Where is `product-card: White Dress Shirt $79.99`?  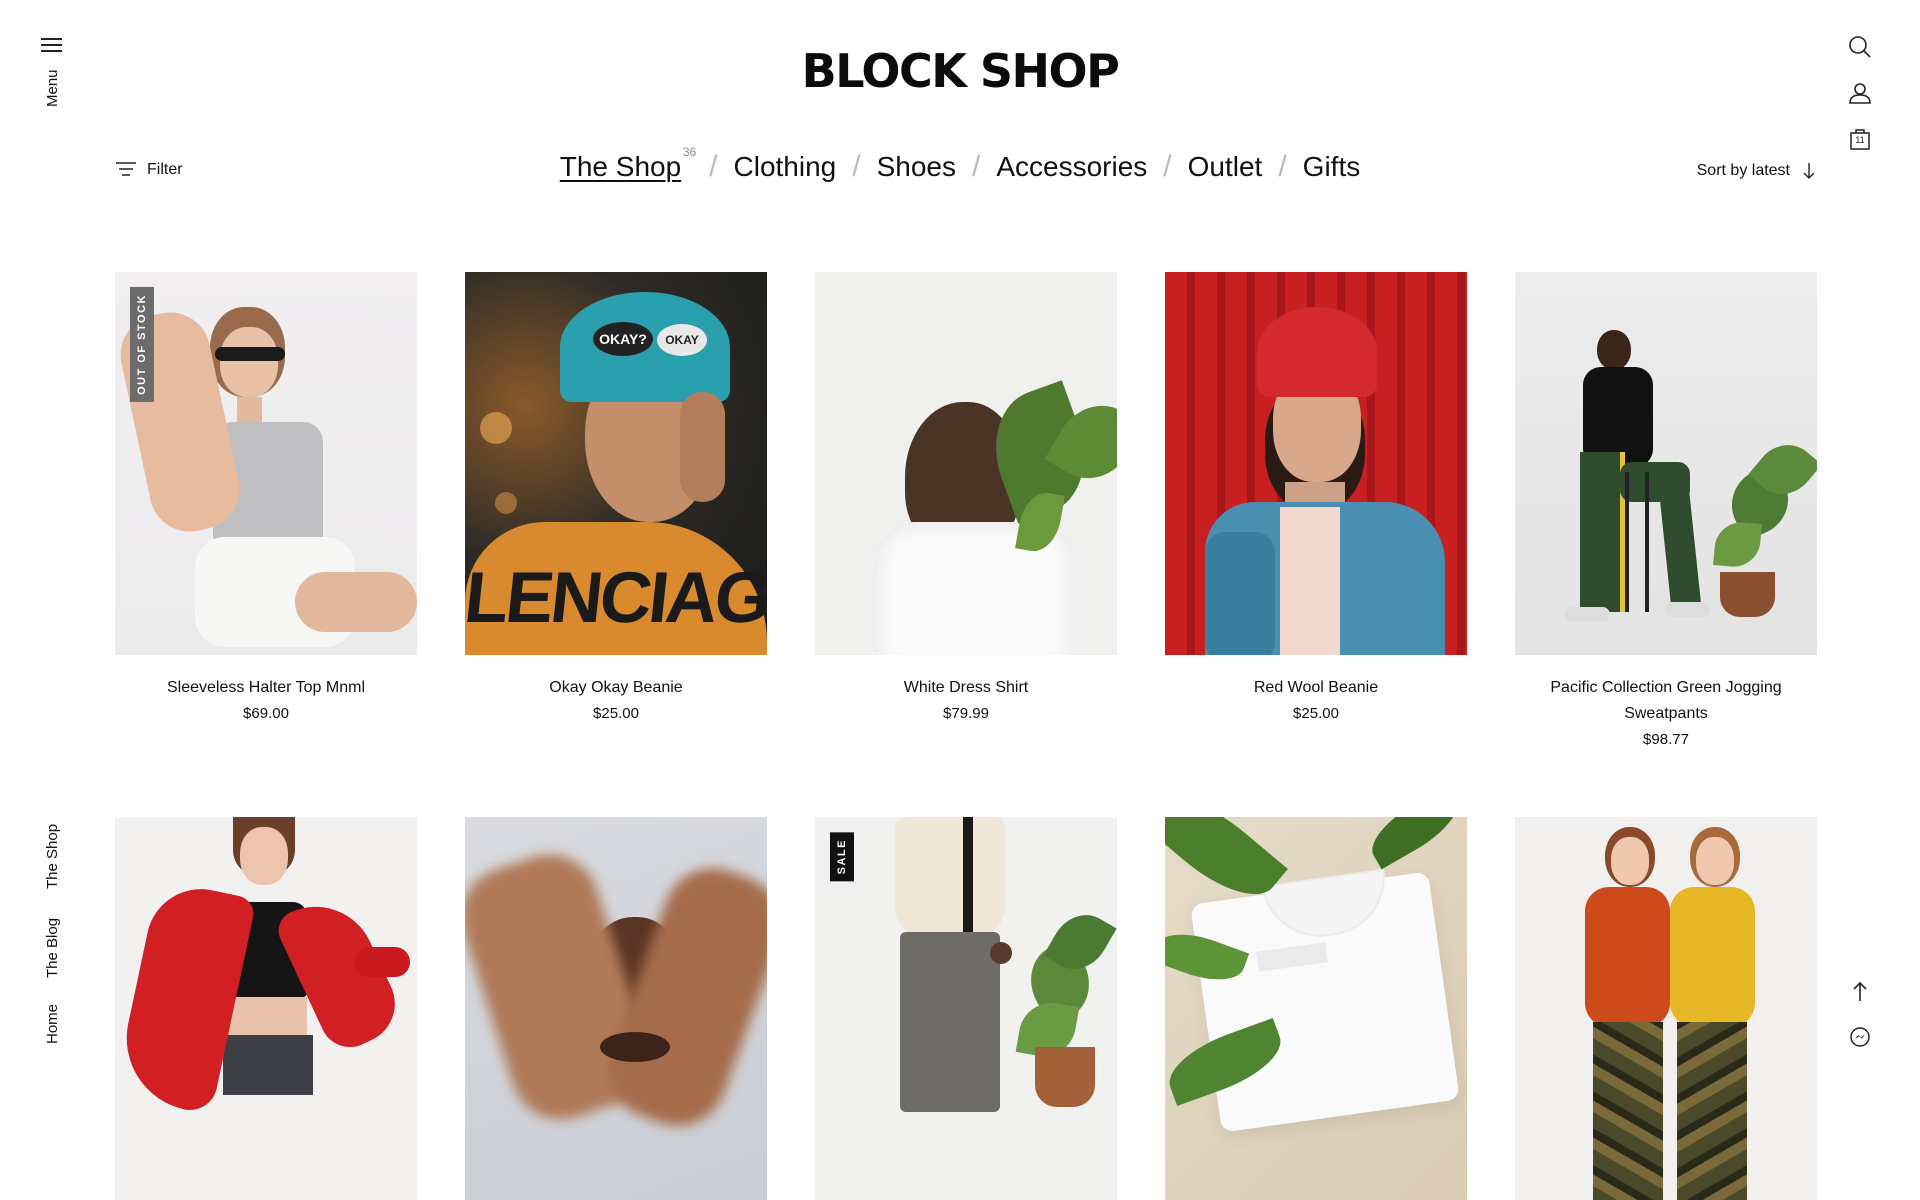 product-card: White Dress Shirt $79.99 is located at coordinates (966, 499).